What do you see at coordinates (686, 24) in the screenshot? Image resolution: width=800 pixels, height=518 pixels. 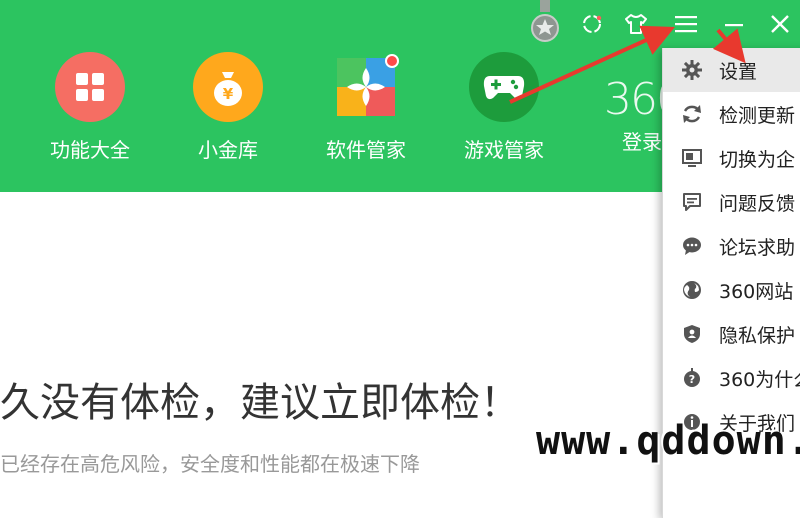 I see `menu-icon` at bounding box center [686, 24].